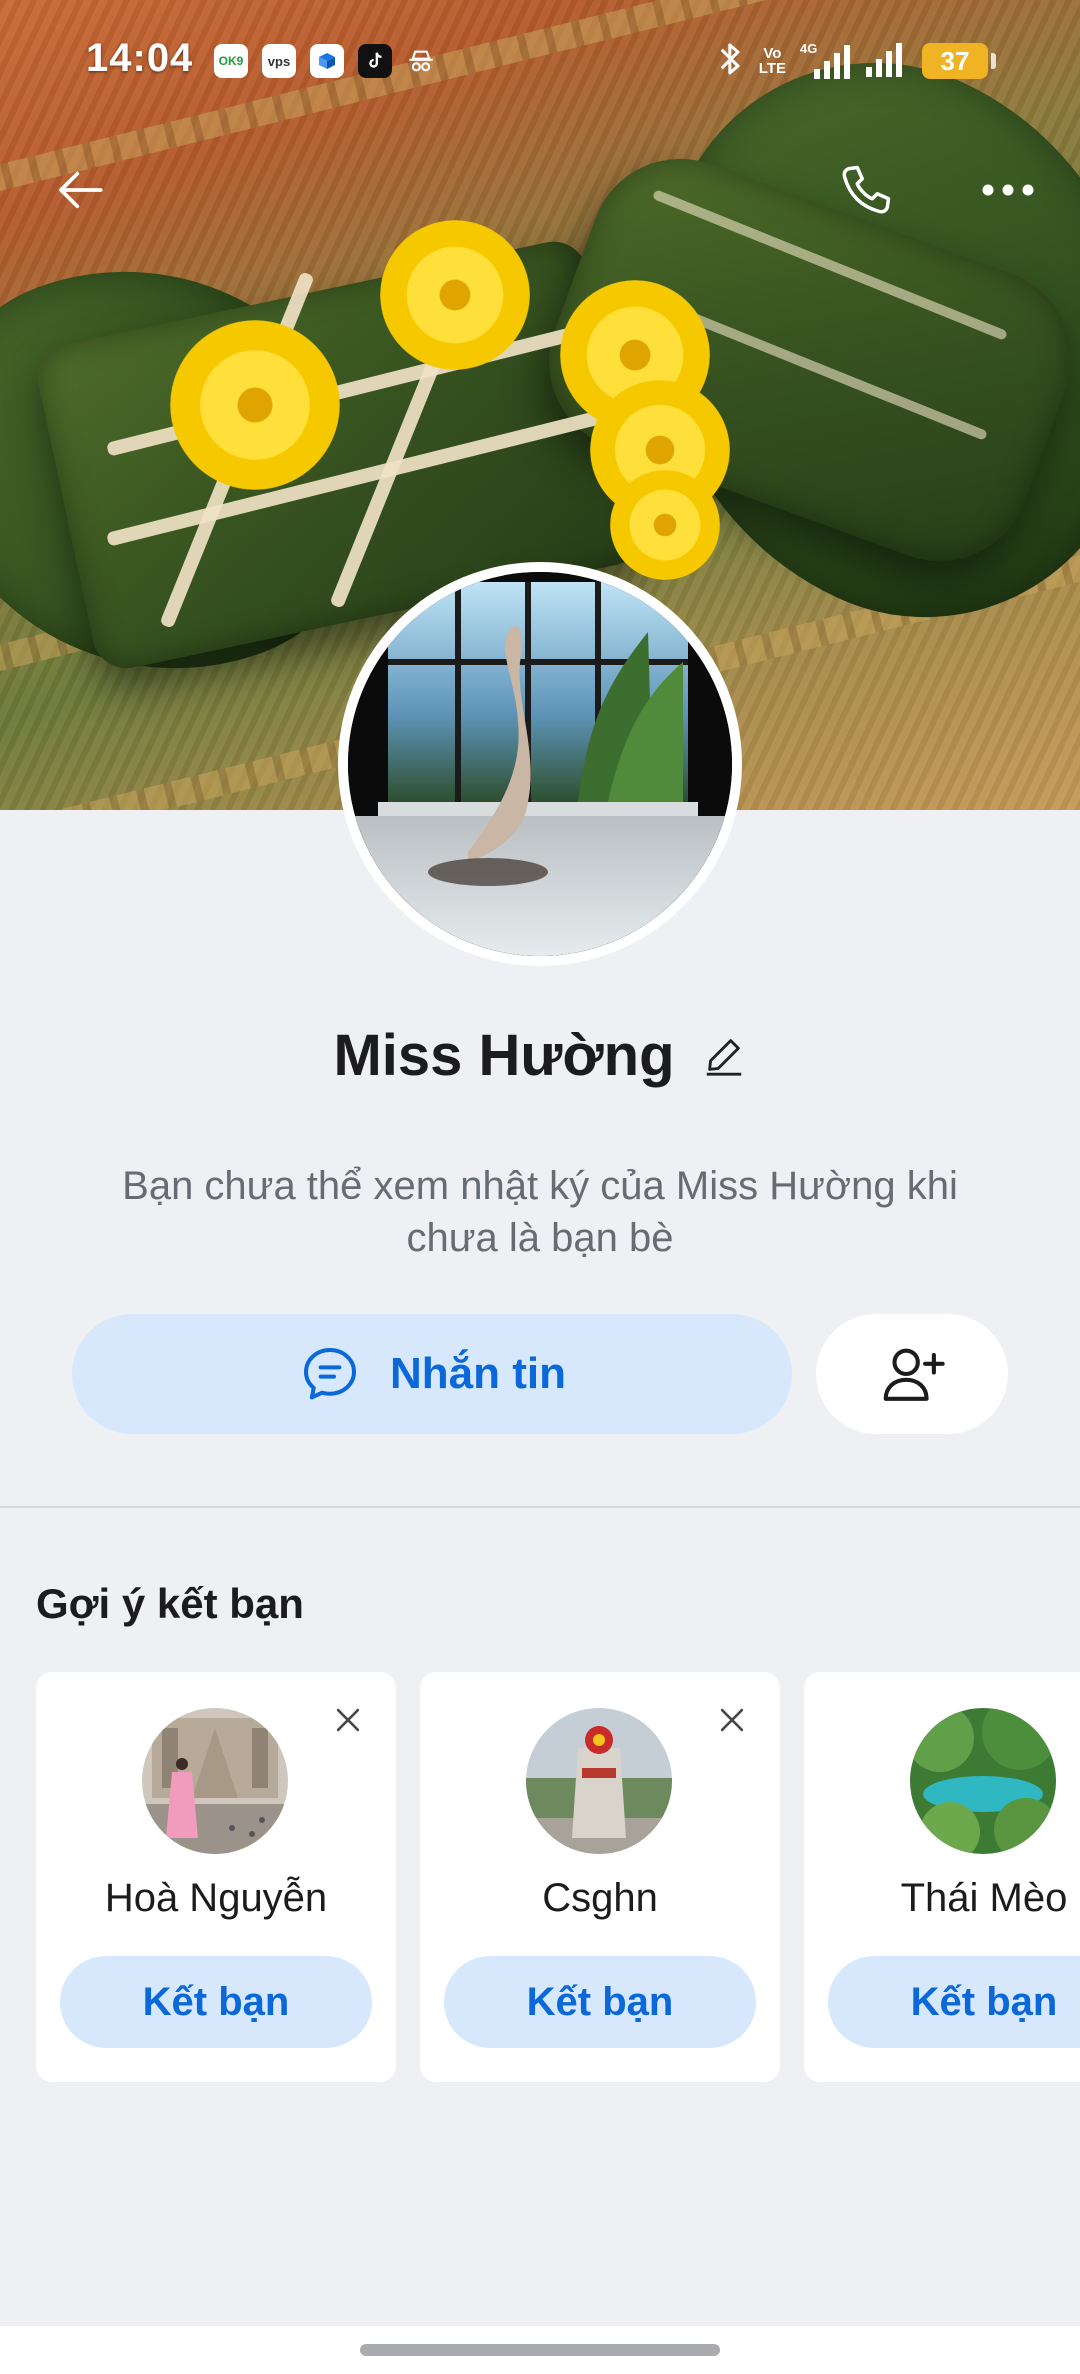 The image size is (1080, 2374). What do you see at coordinates (984, 1898) in the screenshot?
I see `suggestion-name: Thái Mèo` at bounding box center [984, 1898].